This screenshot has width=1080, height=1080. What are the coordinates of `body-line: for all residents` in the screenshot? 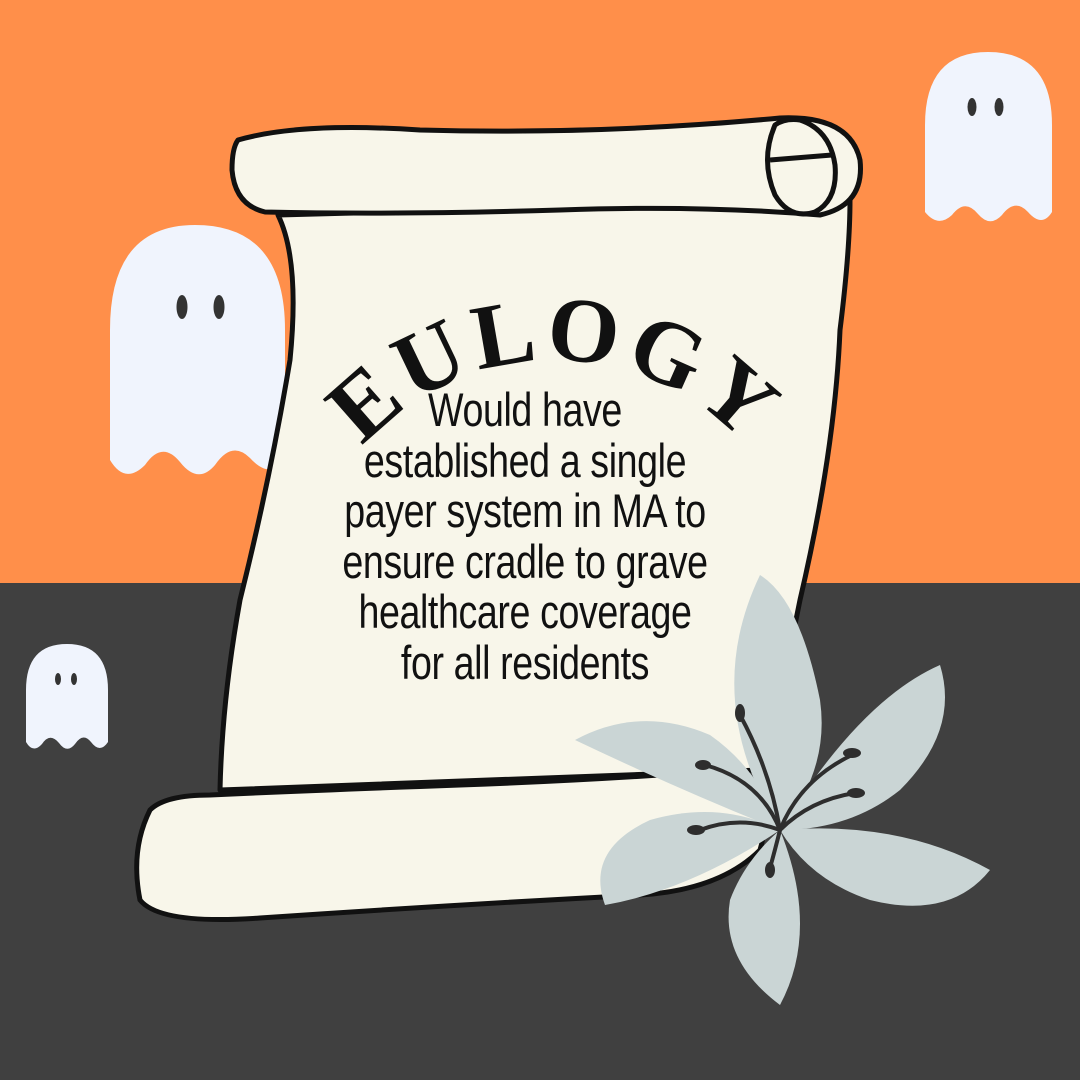 It's located at (525, 662).